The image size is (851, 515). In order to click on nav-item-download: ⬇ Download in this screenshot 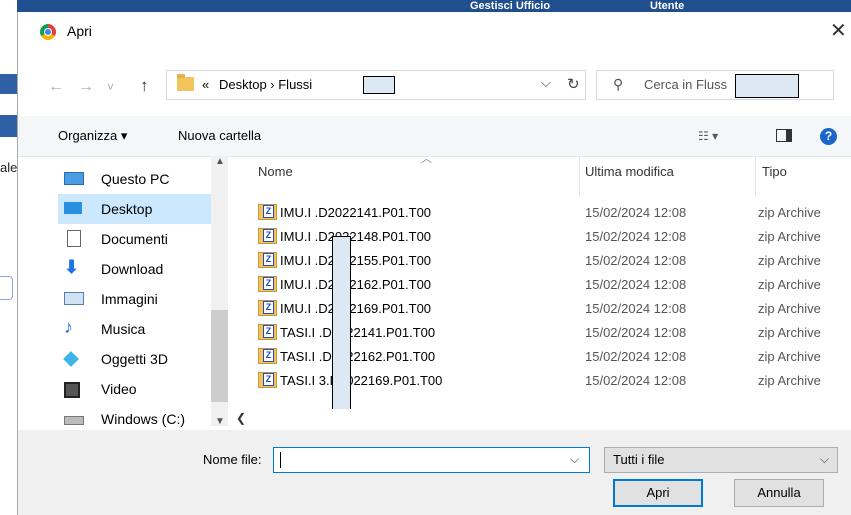, I will do `click(135, 269)`.